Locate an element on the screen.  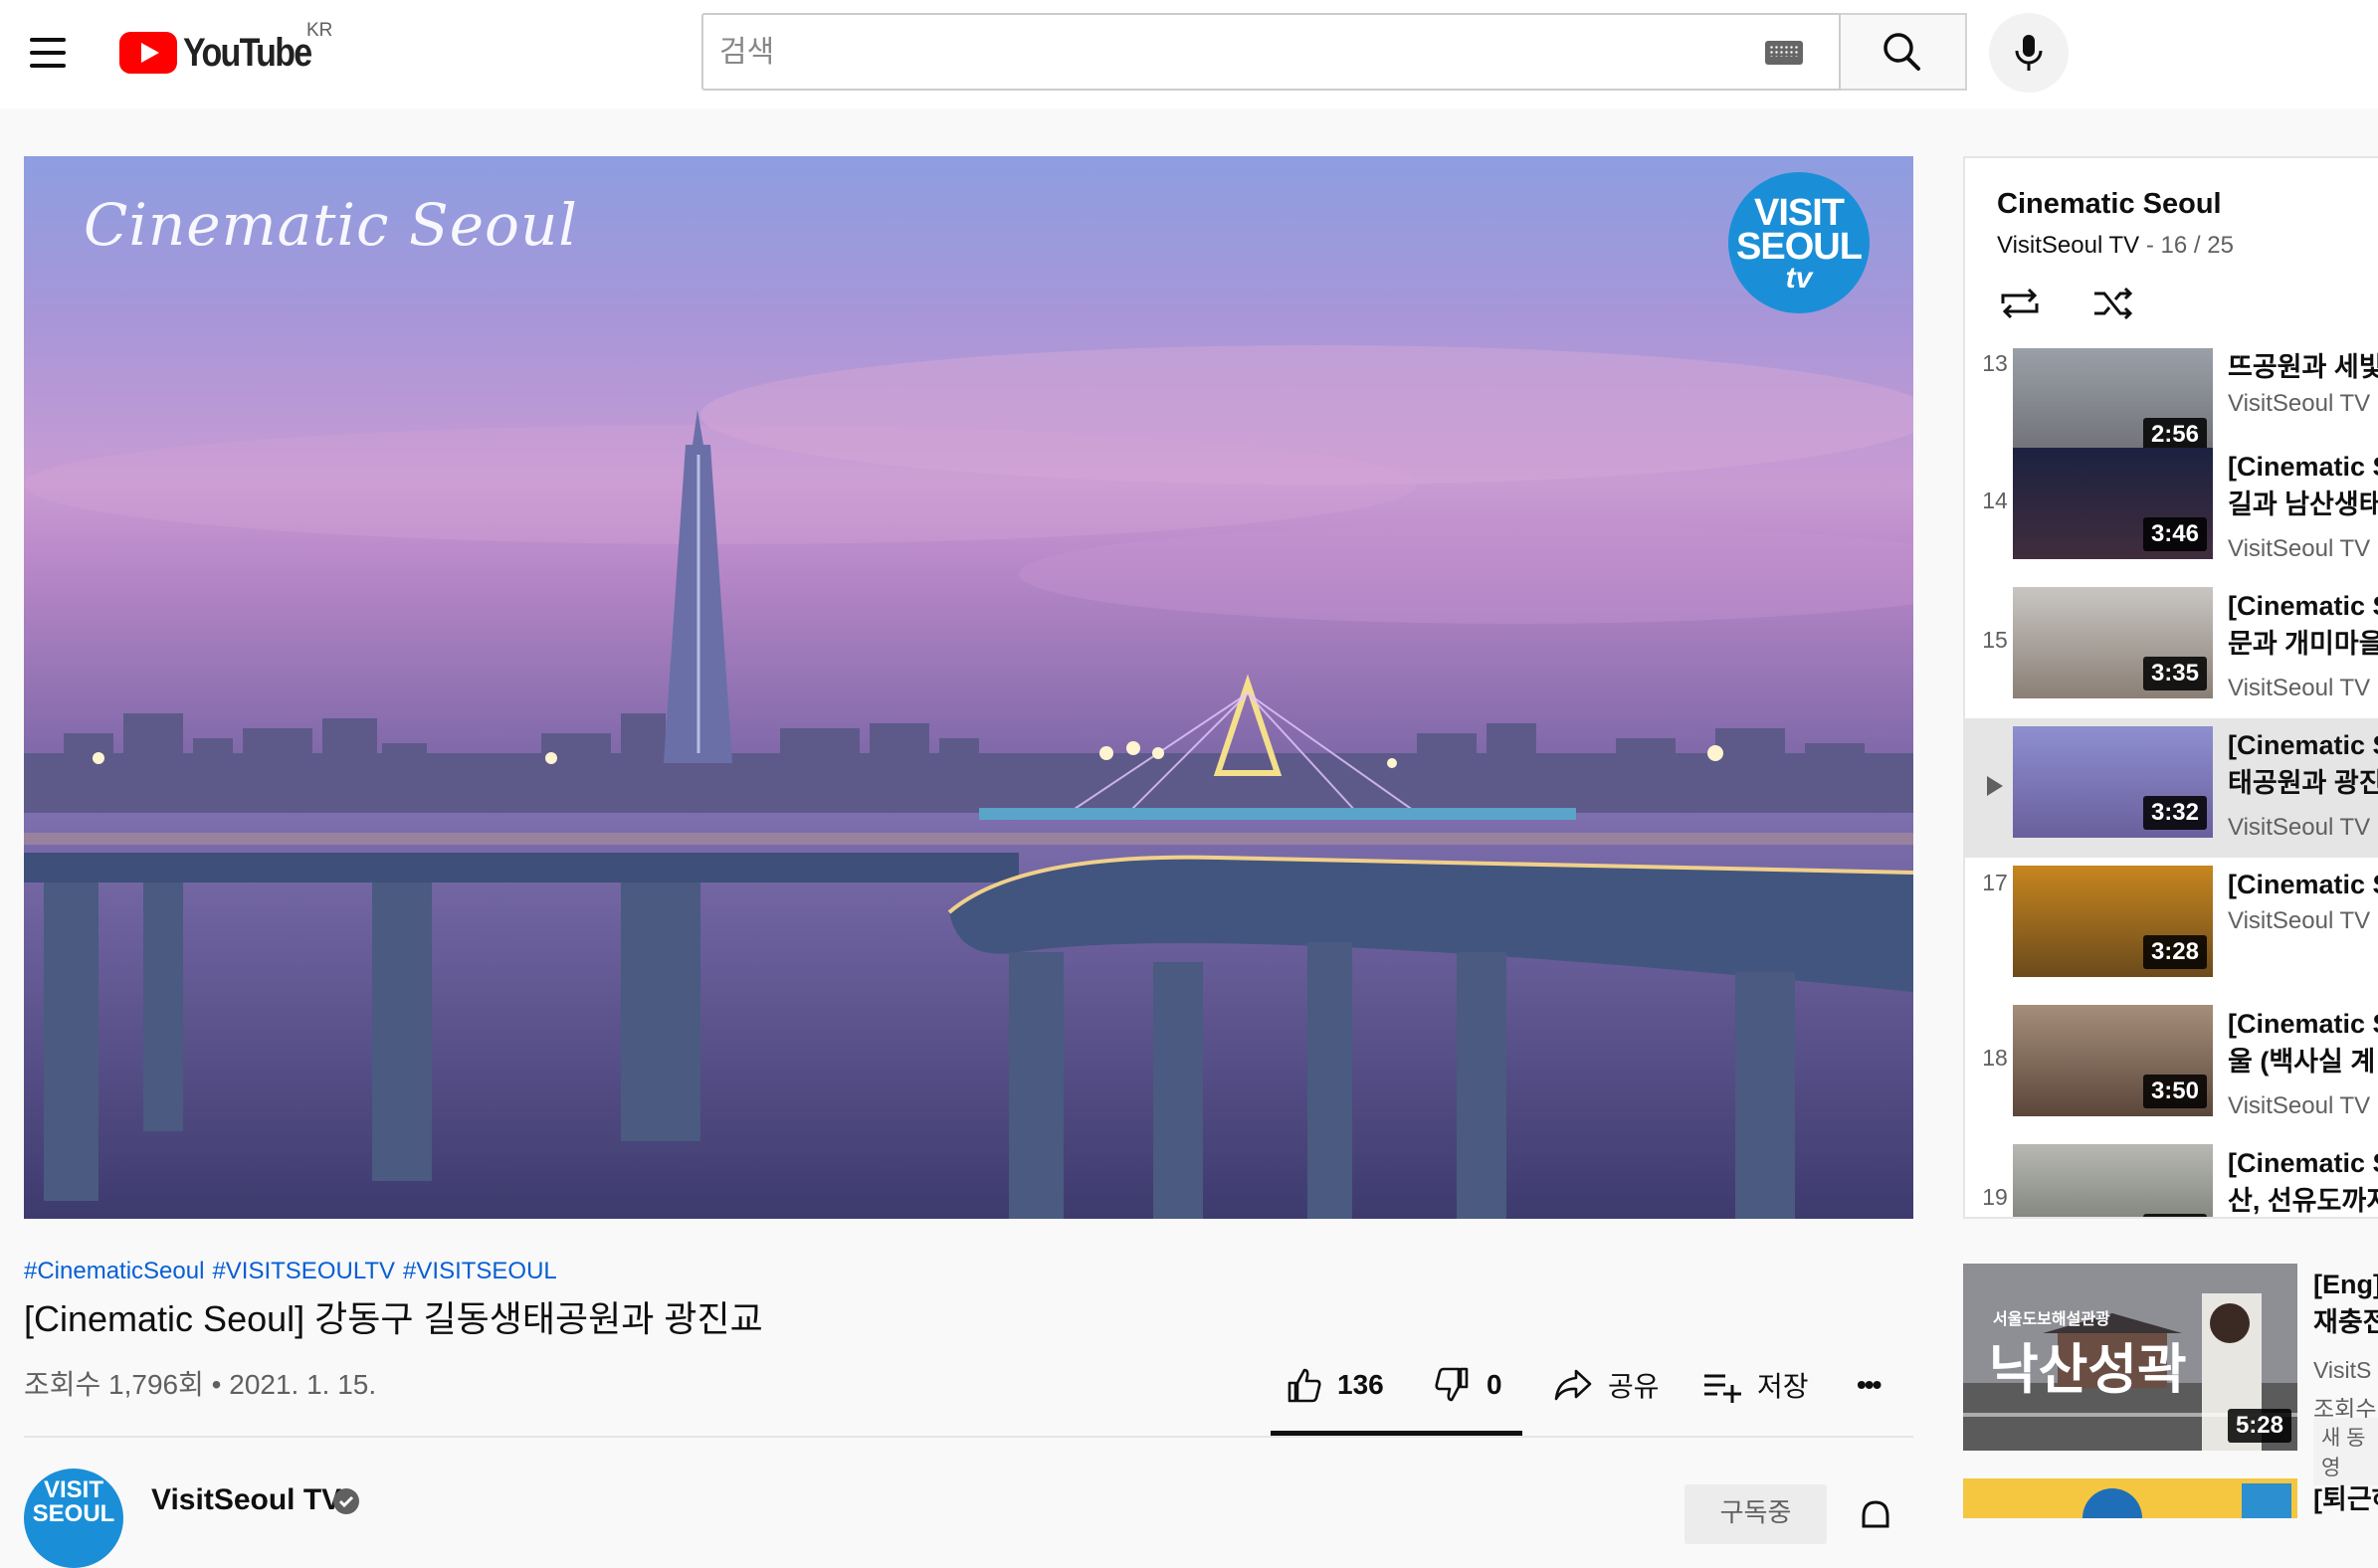
playlist-subtitle: VisitSeoul TV - 16 / 25 is located at coordinates (2115, 246).